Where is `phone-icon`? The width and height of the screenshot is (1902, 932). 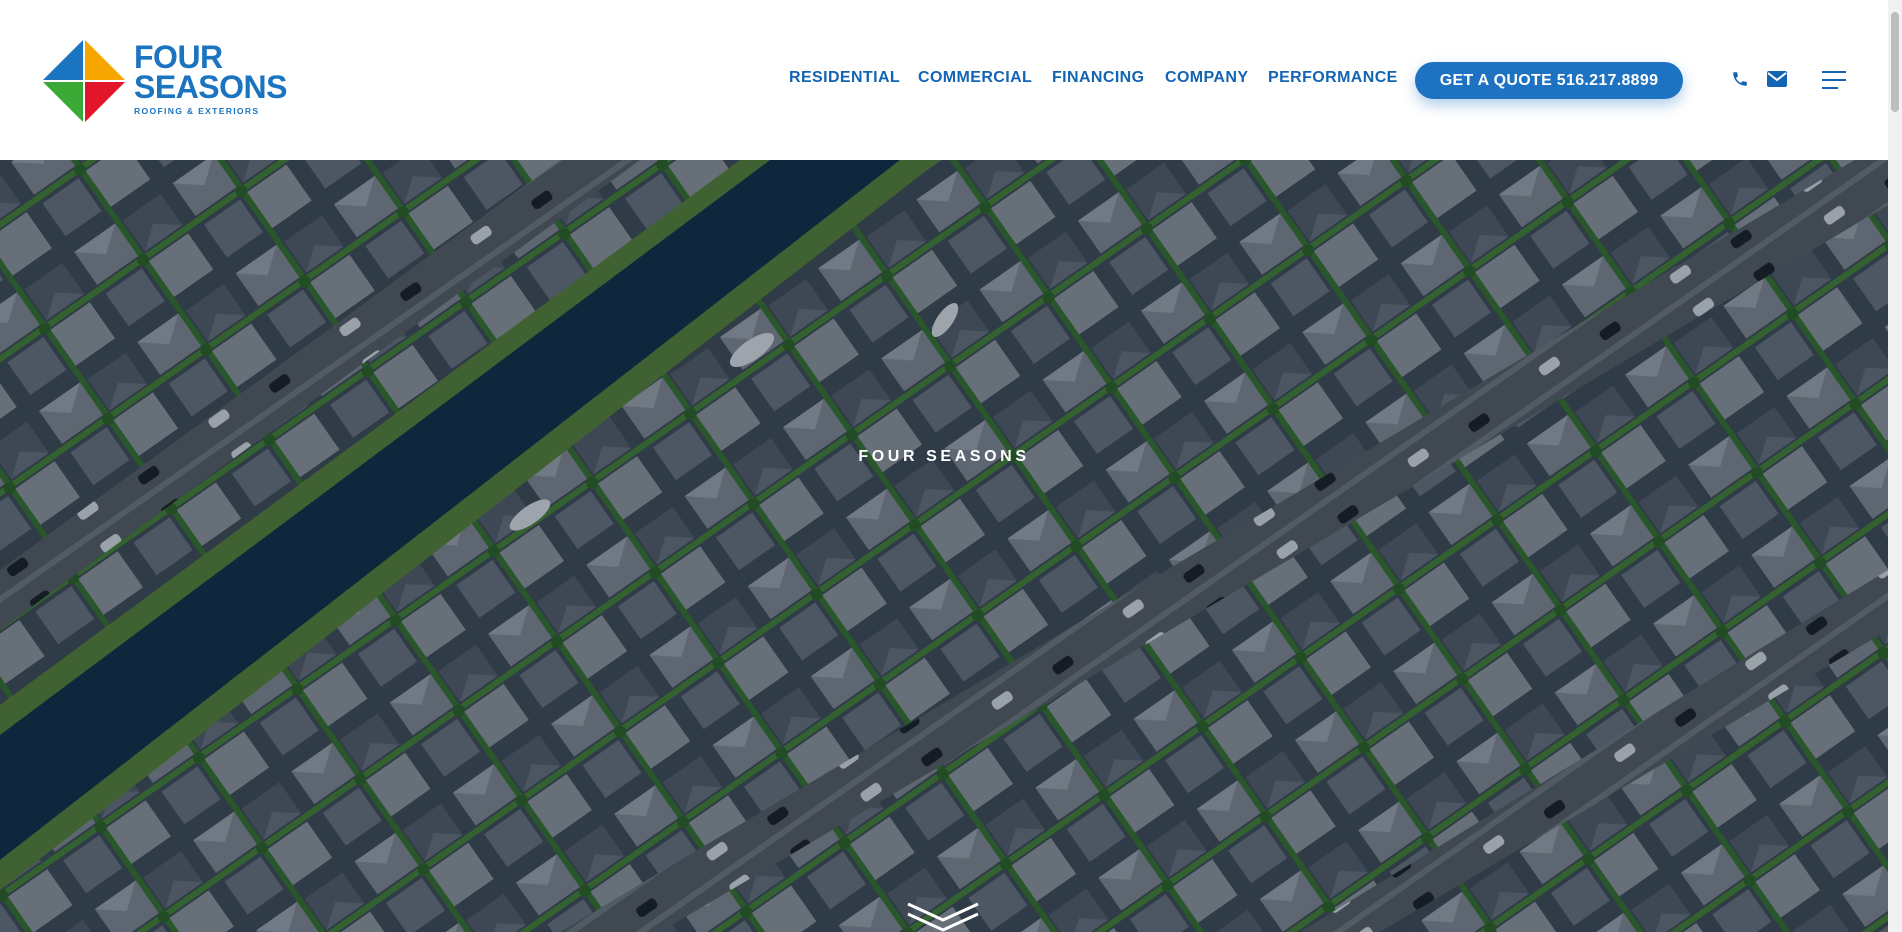 phone-icon is located at coordinates (1740, 81).